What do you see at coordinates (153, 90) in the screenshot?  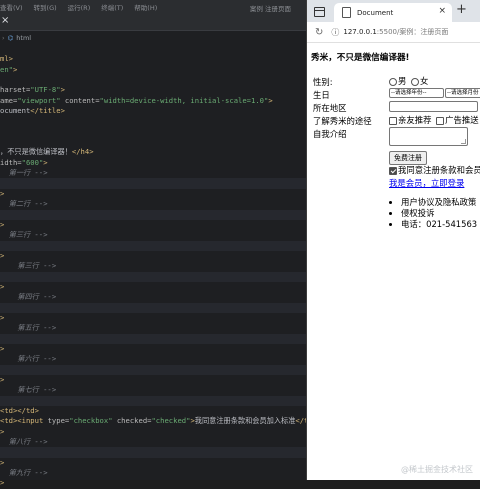 I see `code-line: harset="UTF-8">` at bounding box center [153, 90].